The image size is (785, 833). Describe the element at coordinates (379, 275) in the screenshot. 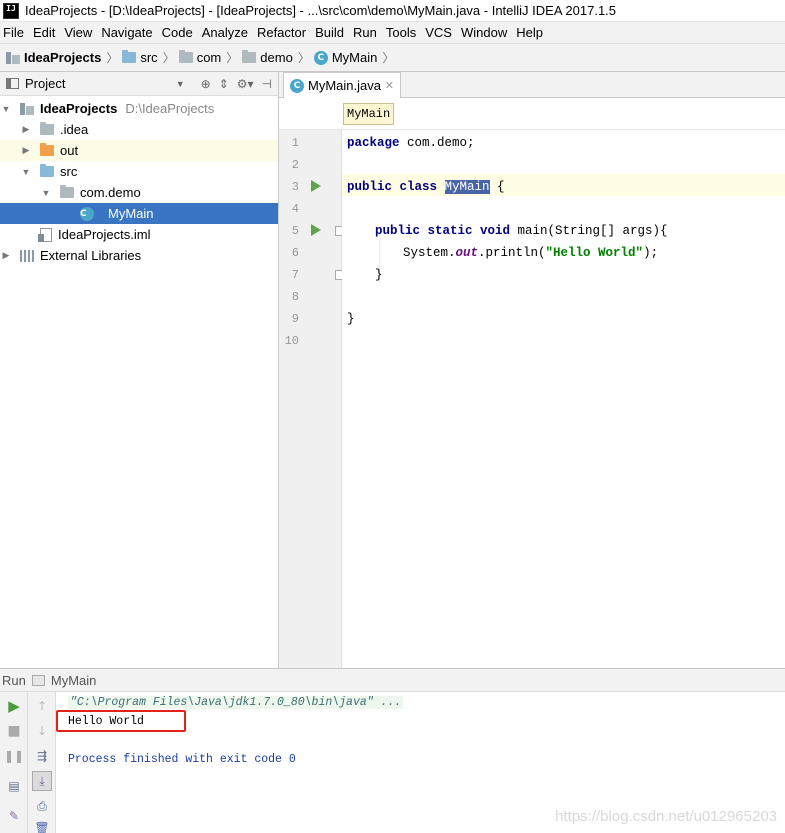

I see `code-line-7: }` at that location.